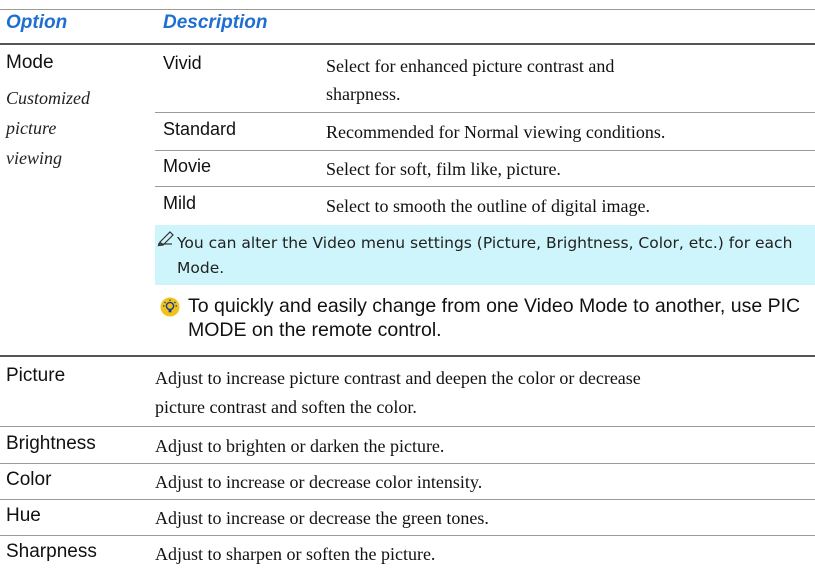 This screenshot has height=570, width=815. I want to click on option-brightness: Brightness, so click(51, 443).